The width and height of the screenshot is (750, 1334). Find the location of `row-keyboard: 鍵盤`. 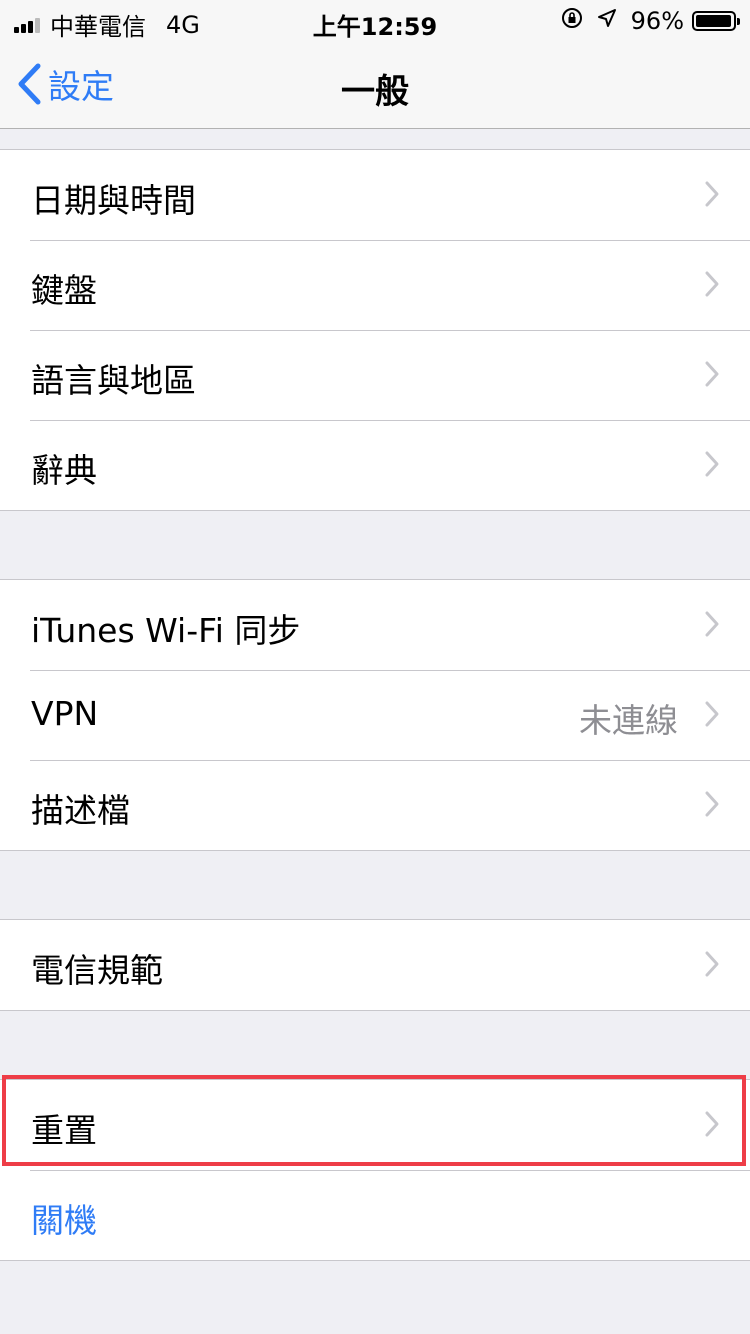

row-keyboard: 鍵盤 is located at coordinates (375, 285).